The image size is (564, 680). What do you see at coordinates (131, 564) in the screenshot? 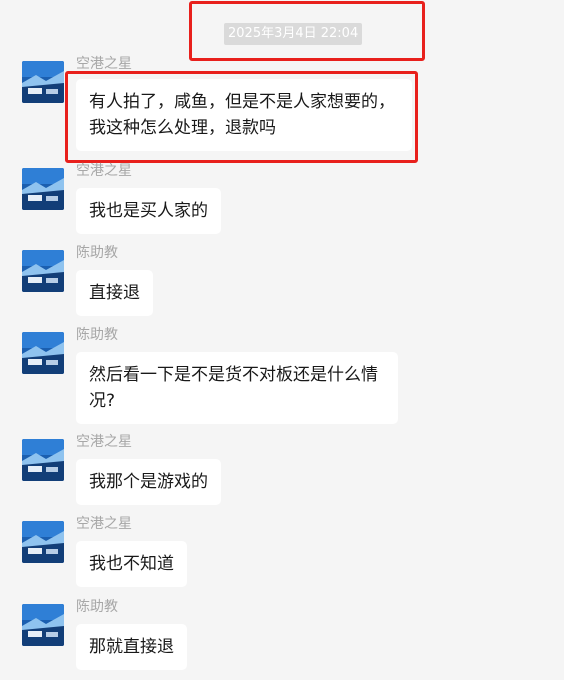
I see `message-bubble: 我也不知道` at bounding box center [131, 564].